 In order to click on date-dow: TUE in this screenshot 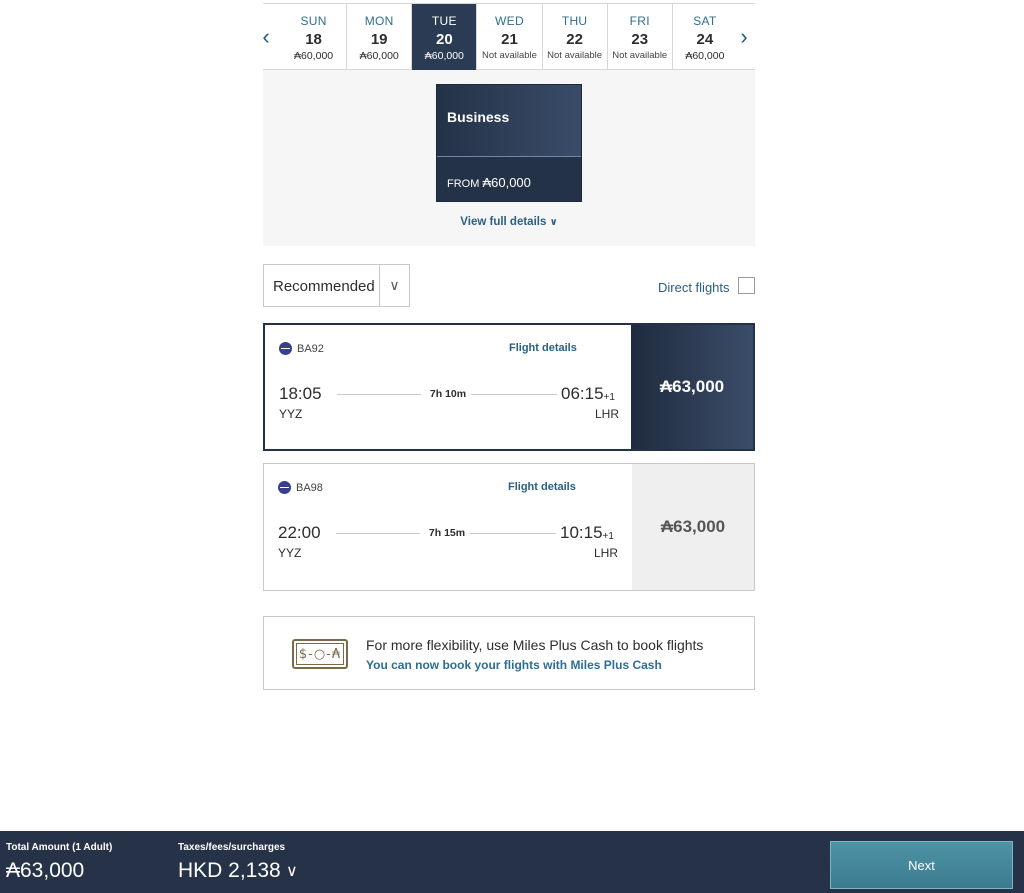, I will do `click(444, 21)`.